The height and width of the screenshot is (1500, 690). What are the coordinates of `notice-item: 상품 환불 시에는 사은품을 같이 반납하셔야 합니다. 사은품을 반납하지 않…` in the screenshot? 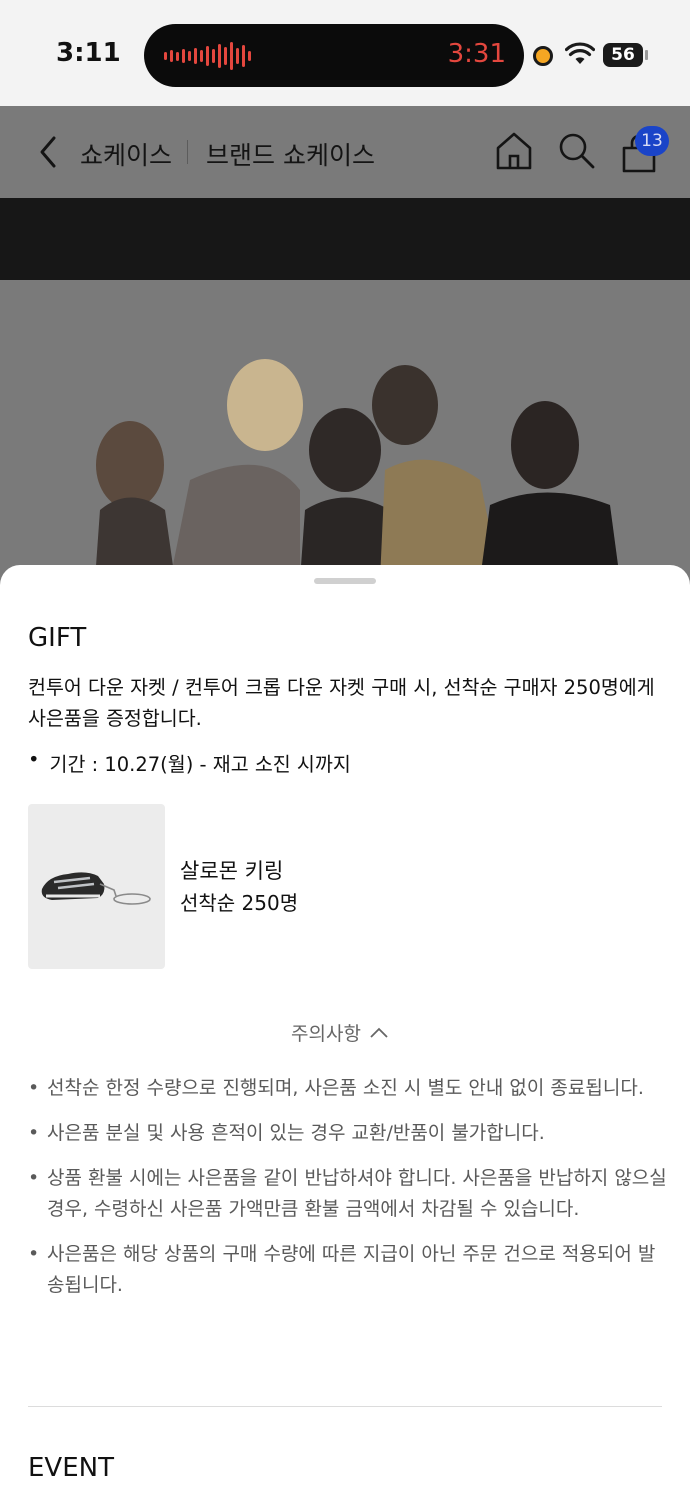 It's located at (348, 1194).